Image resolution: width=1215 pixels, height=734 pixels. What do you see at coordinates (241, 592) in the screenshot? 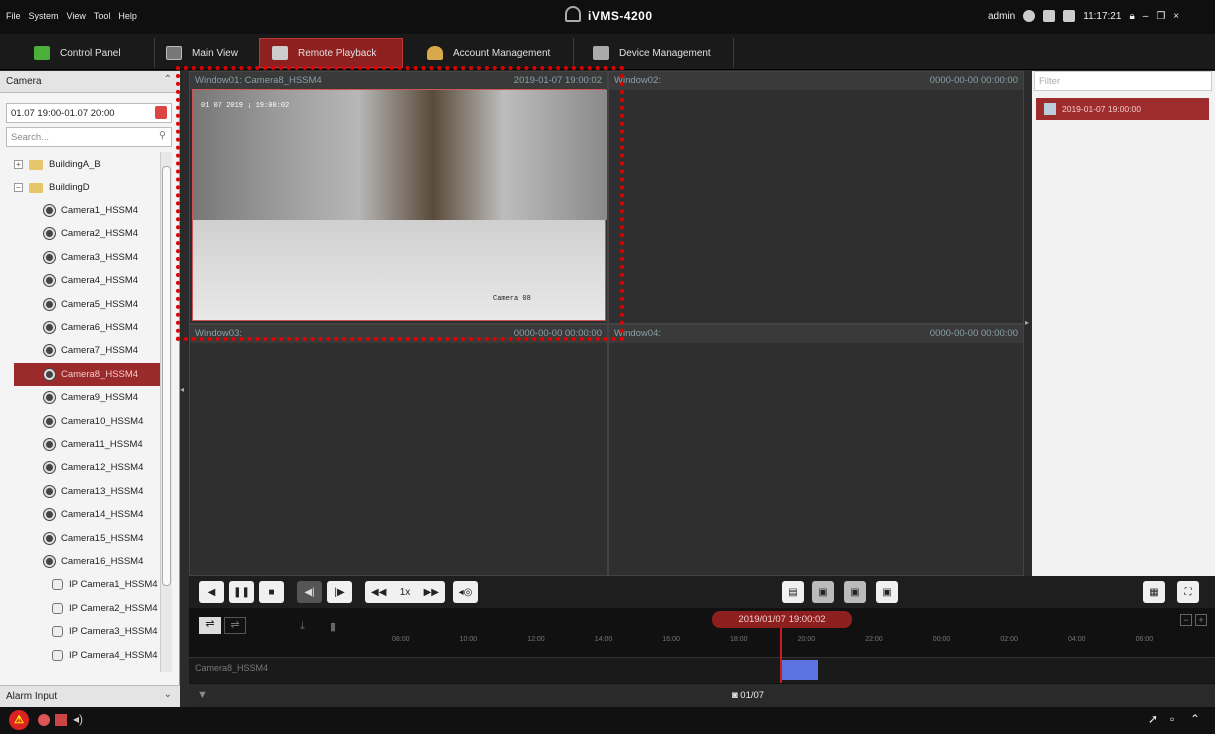
I see `pause-button: ❚❚` at bounding box center [241, 592].